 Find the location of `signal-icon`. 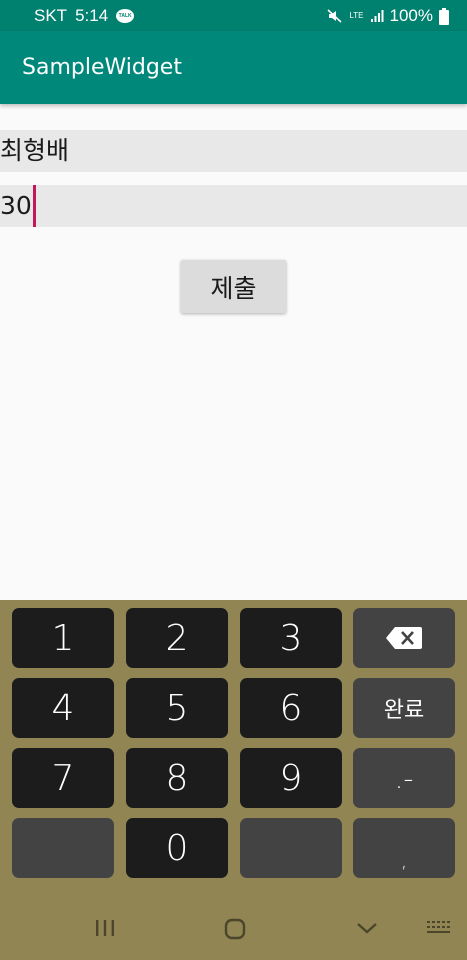

signal-icon is located at coordinates (377, 16).